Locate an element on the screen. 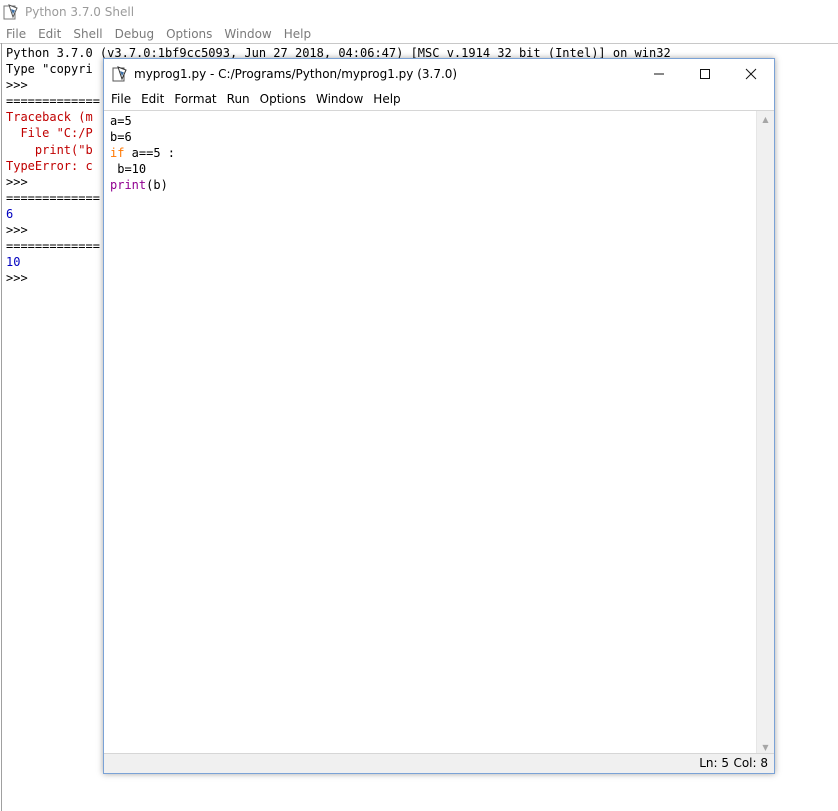 This screenshot has width=838, height=811. editor-menu-bar: File Edit Format Run Options Window Help is located at coordinates (439, 99).